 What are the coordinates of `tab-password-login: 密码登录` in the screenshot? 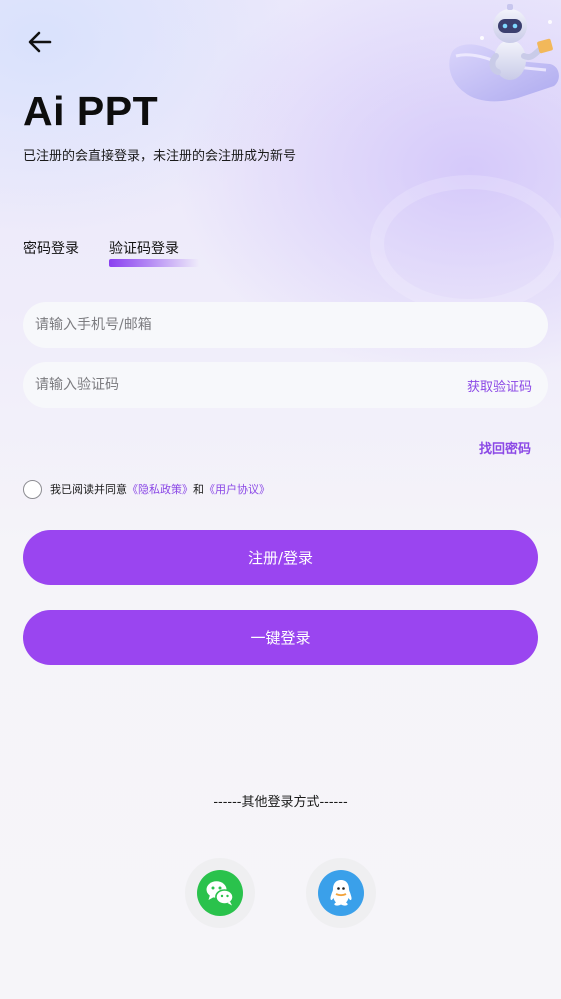 It's located at (51, 248).